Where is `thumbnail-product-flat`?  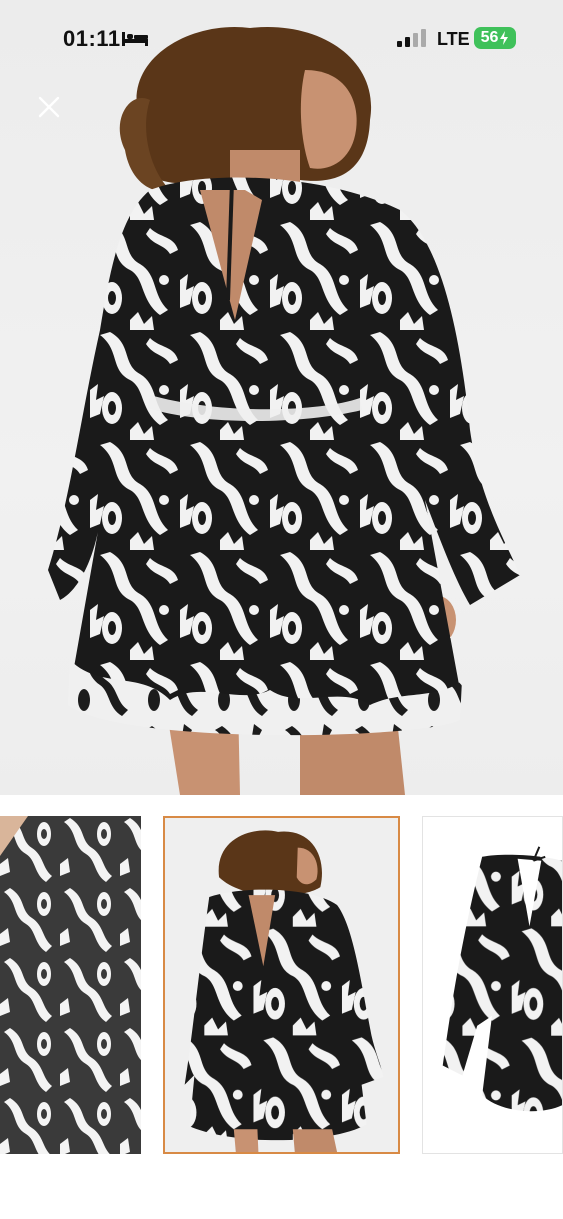 thumbnail-product-flat is located at coordinates (492, 985).